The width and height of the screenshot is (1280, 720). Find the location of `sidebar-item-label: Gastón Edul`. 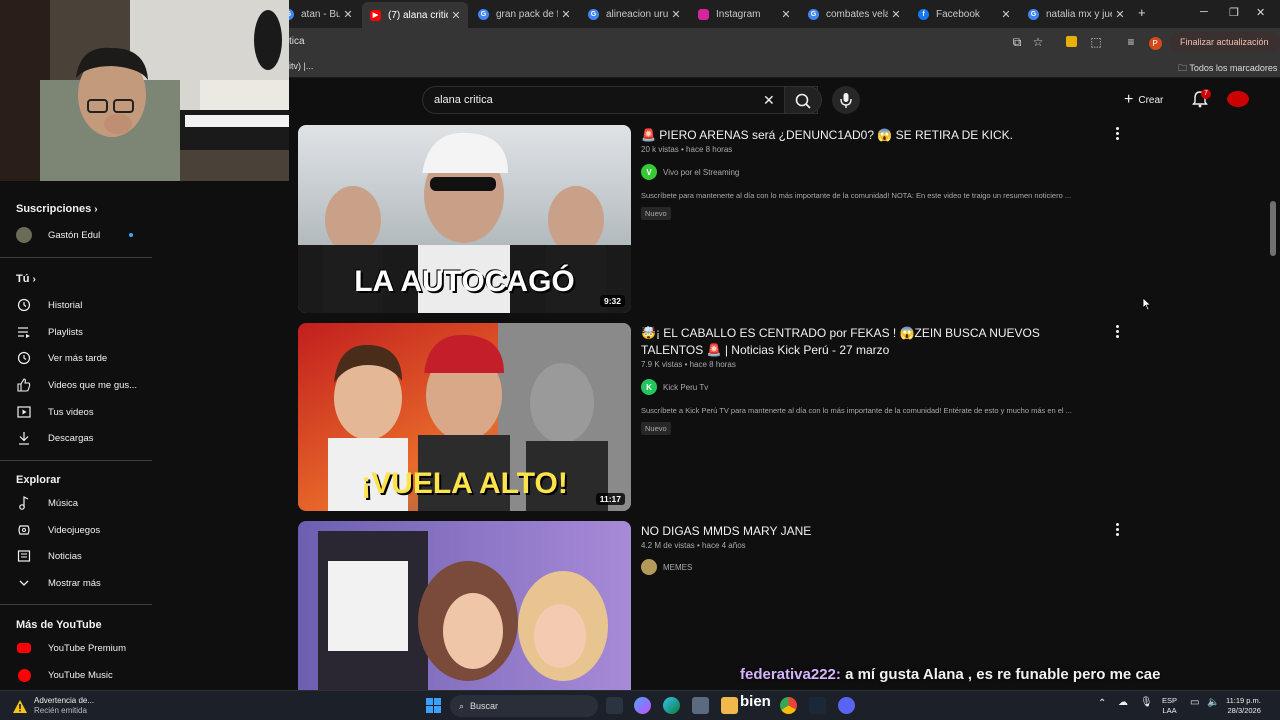

sidebar-item-label: Gastón Edul is located at coordinates (74, 235).